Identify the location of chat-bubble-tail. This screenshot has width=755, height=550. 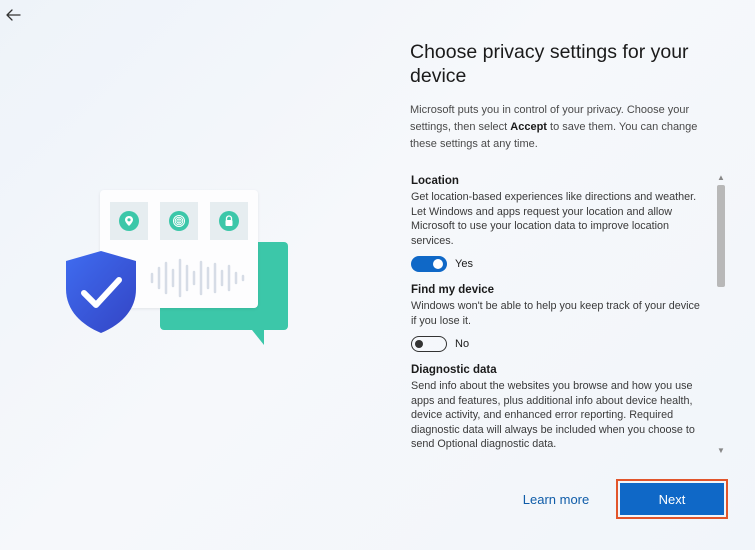
(256, 335).